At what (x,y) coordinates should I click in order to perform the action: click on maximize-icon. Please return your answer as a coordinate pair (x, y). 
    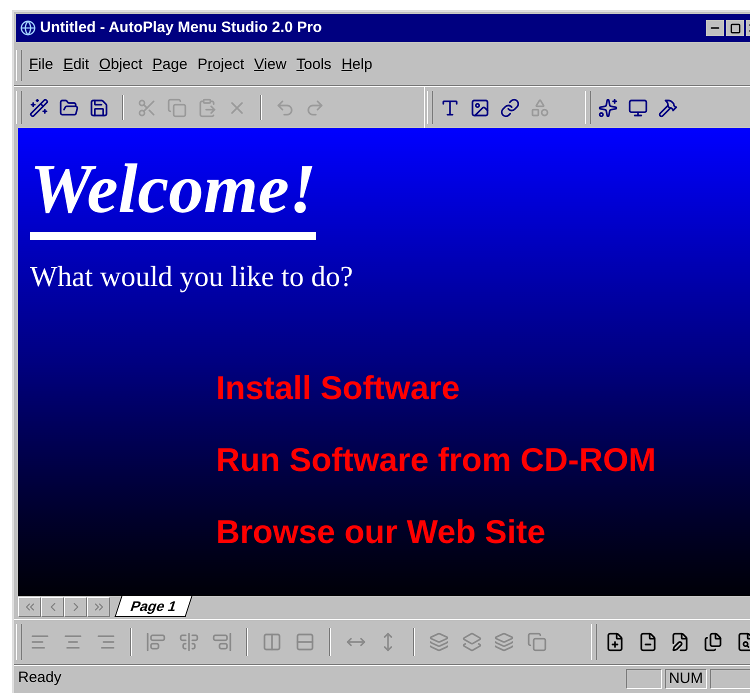
    Looking at the image, I should click on (735, 28).